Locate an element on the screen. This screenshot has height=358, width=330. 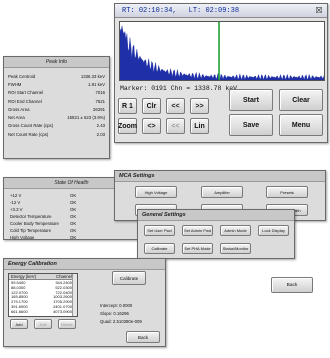
soh-row: High Voltage OK is located at coordinates (71, 237).